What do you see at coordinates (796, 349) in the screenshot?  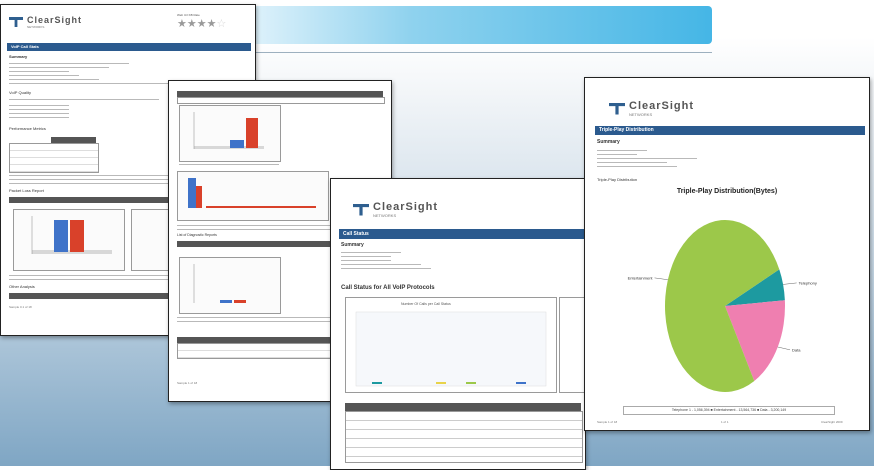 I see `pie-label-data: Data` at bounding box center [796, 349].